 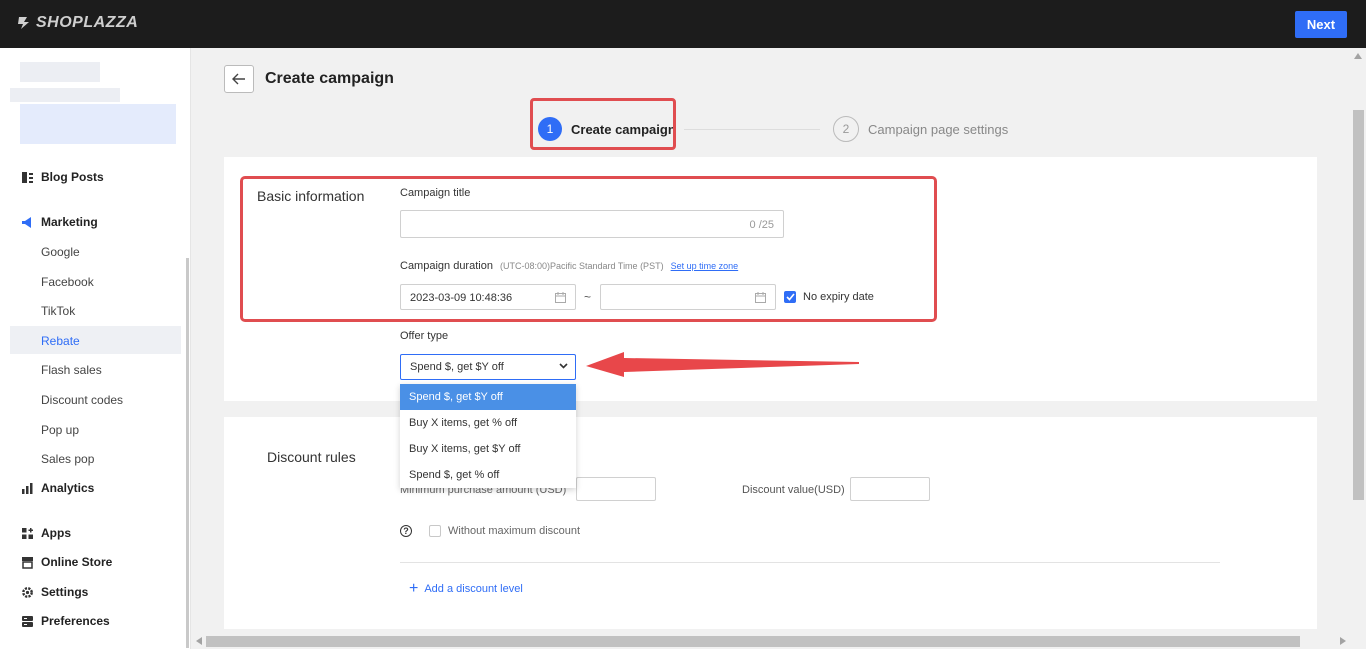 I want to click on sidebar-item-label: Preferences, so click(x=75, y=621).